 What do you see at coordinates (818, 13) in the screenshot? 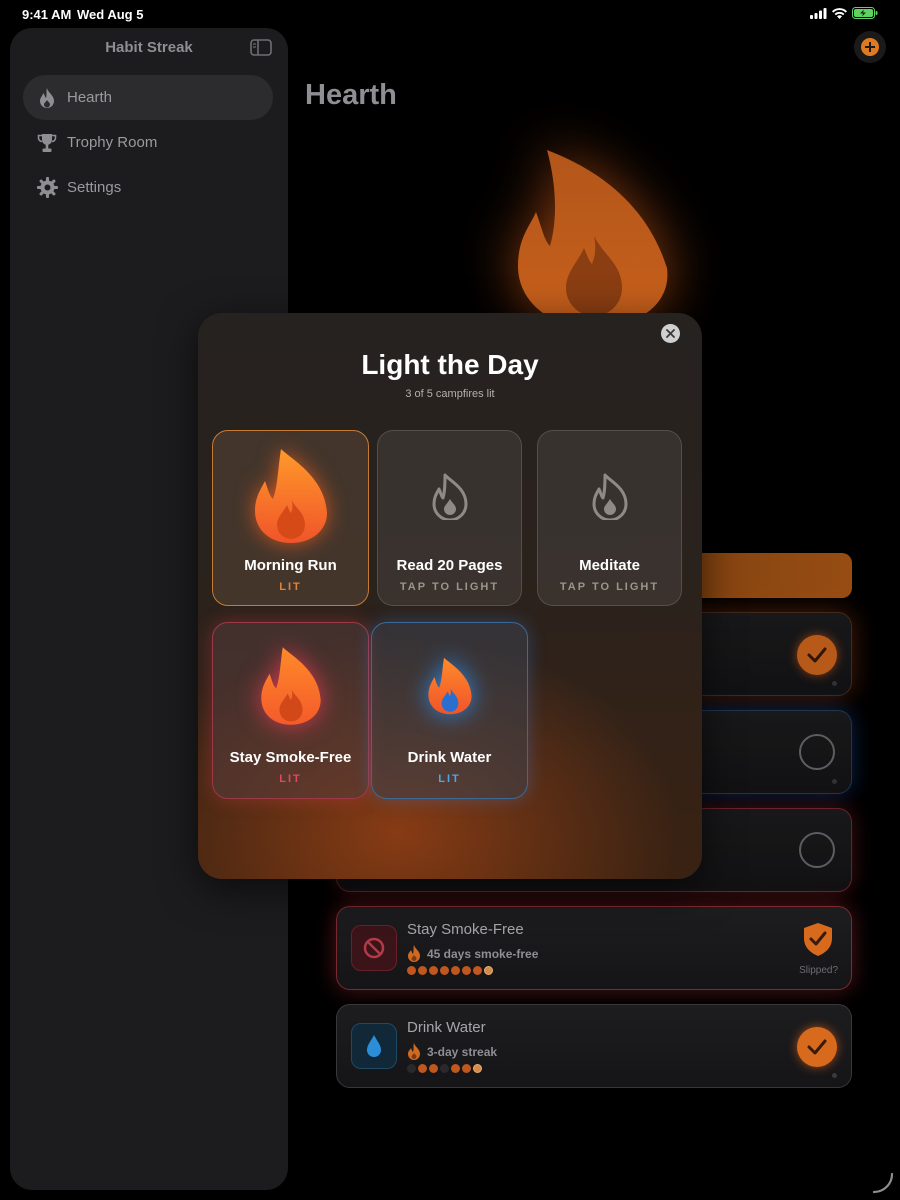
I see `cellular-signal-icon` at bounding box center [818, 13].